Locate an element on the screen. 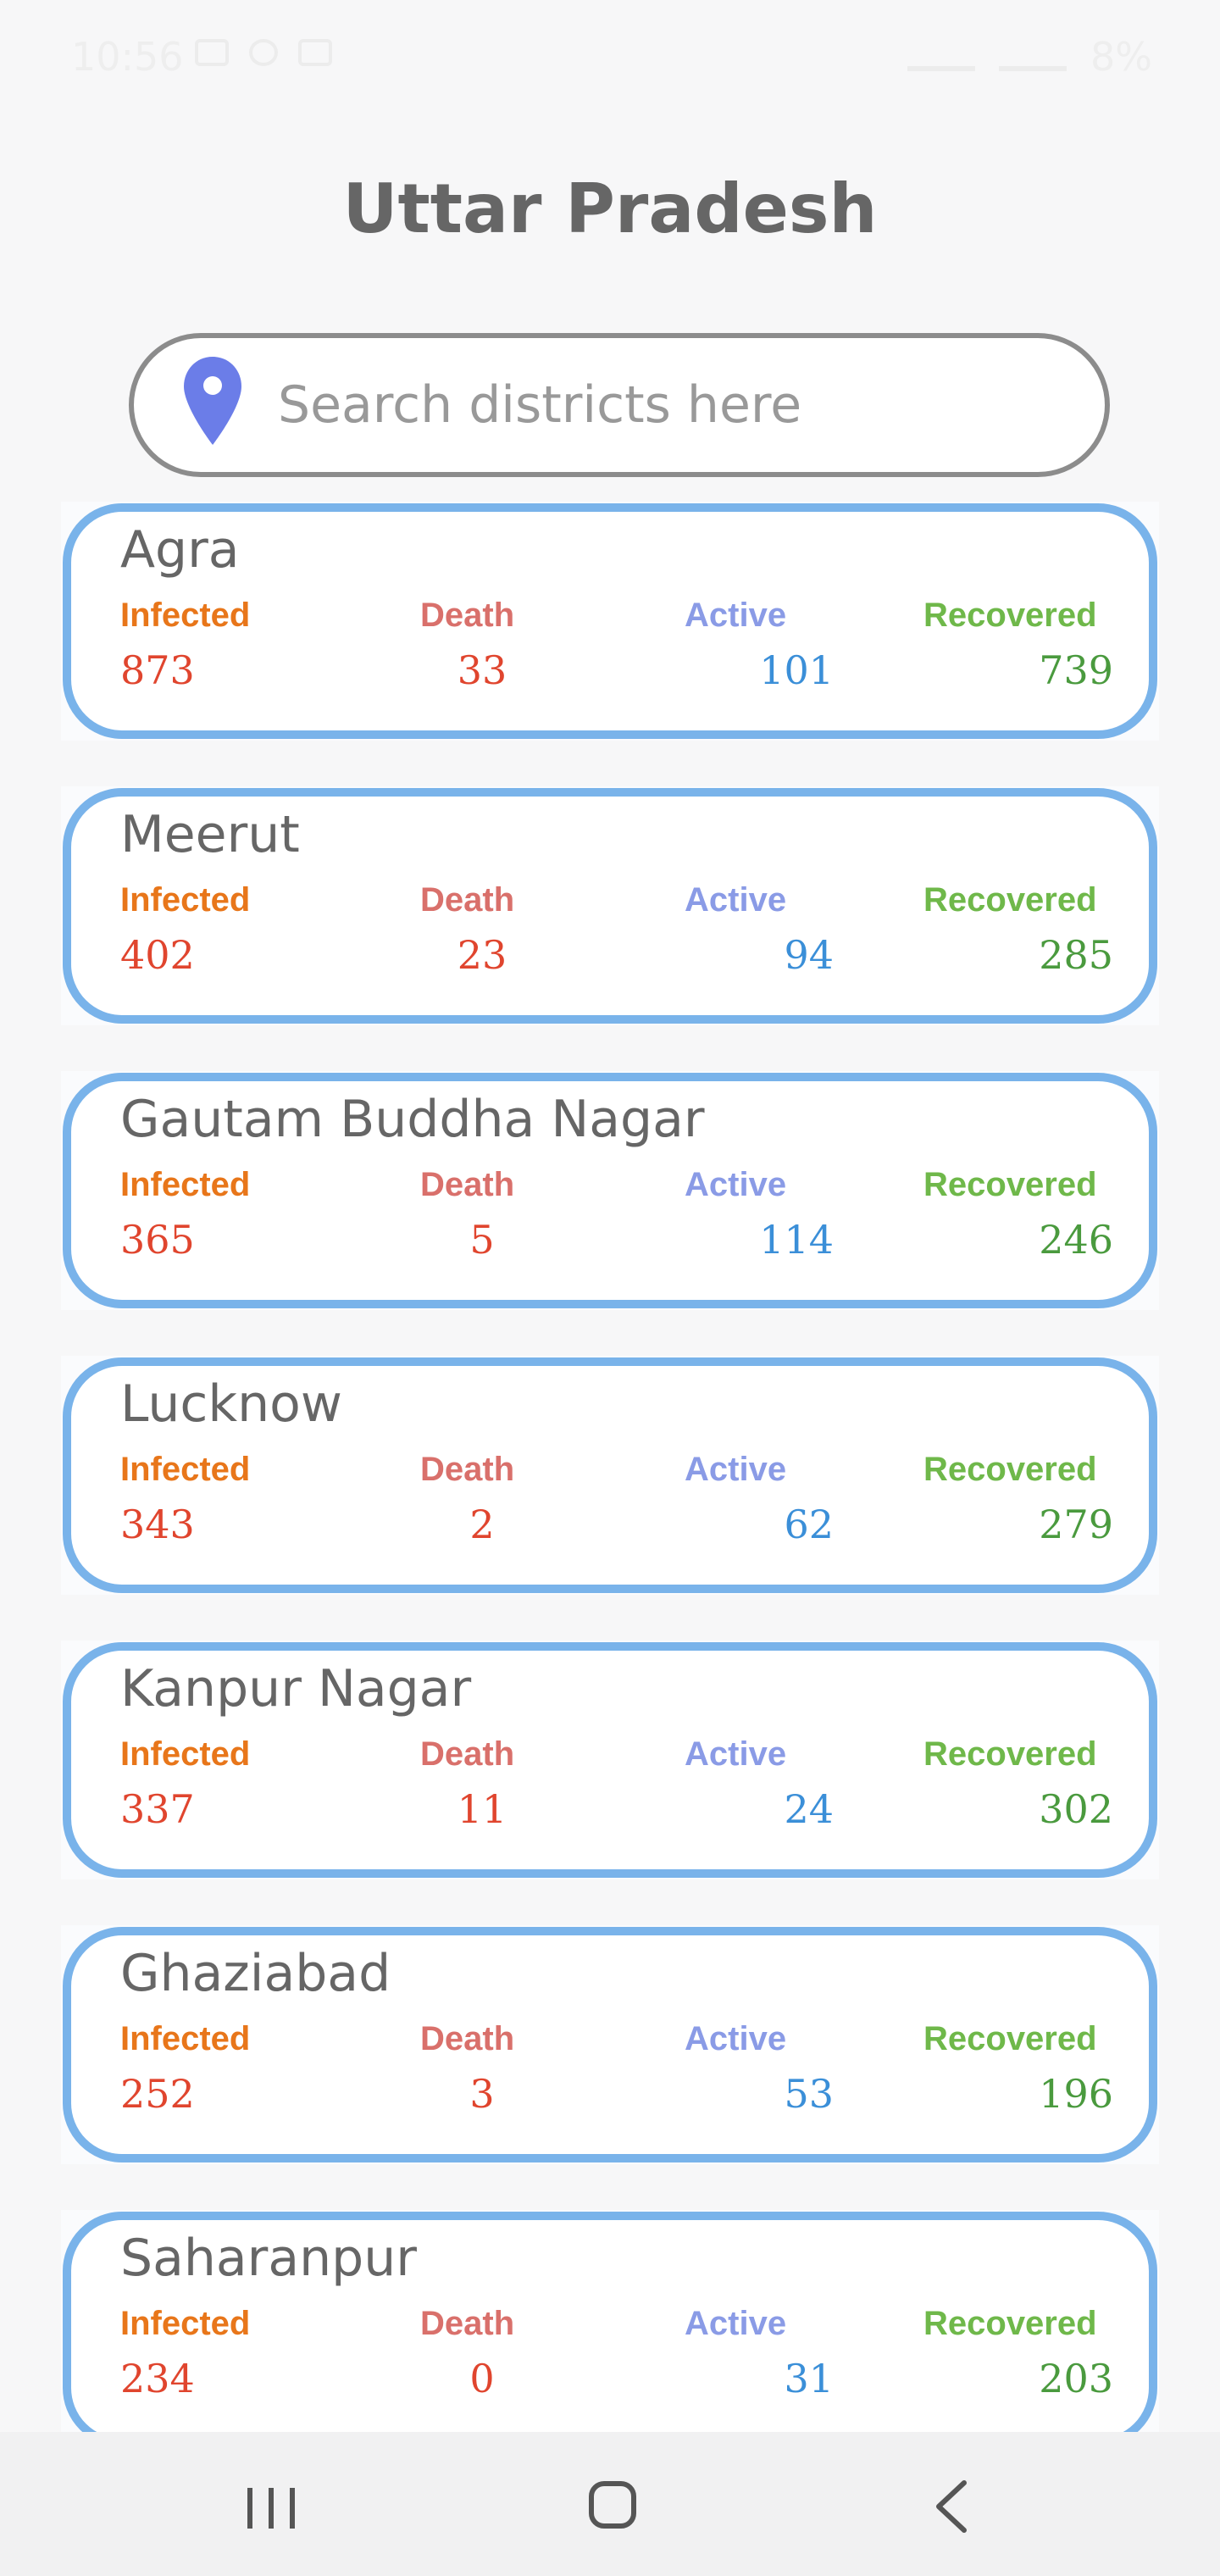  district-name: Lucknow is located at coordinates (231, 1404).